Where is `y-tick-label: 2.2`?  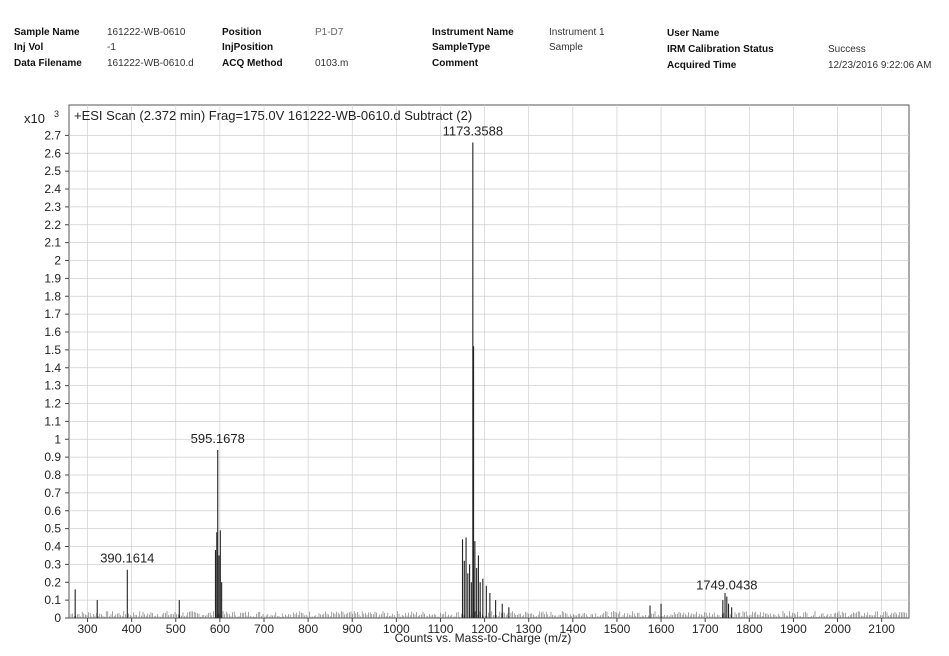
y-tick-label: 2.2 is located at coordinates (52, 225).